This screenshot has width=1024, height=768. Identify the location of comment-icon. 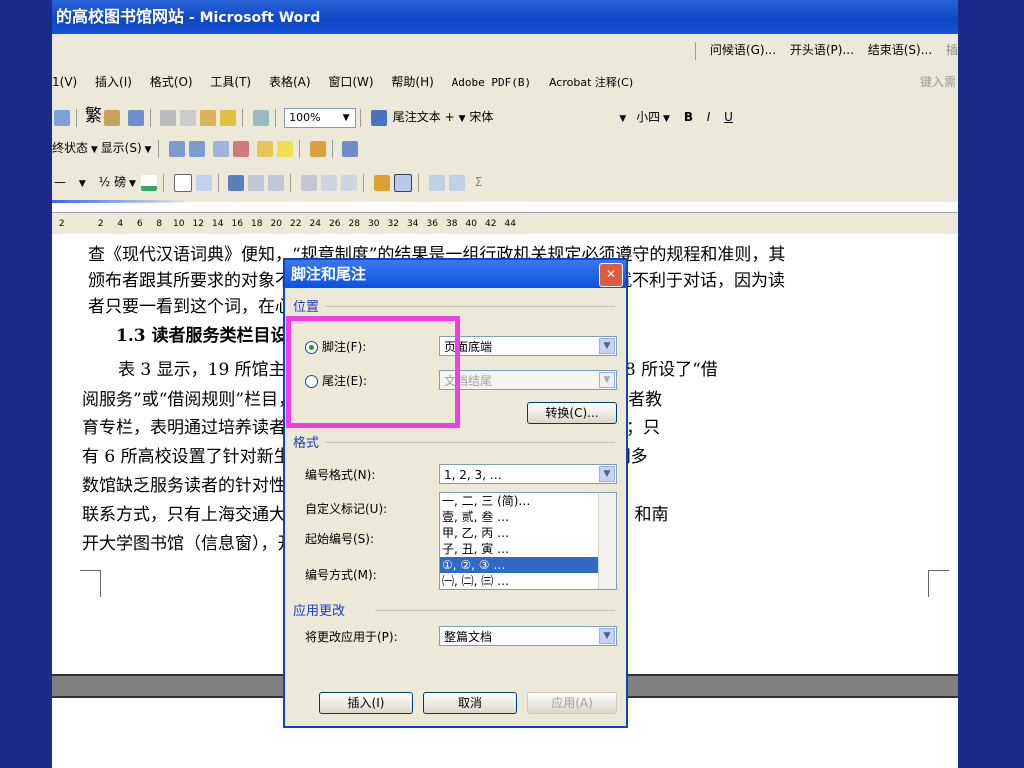
(264, 148).